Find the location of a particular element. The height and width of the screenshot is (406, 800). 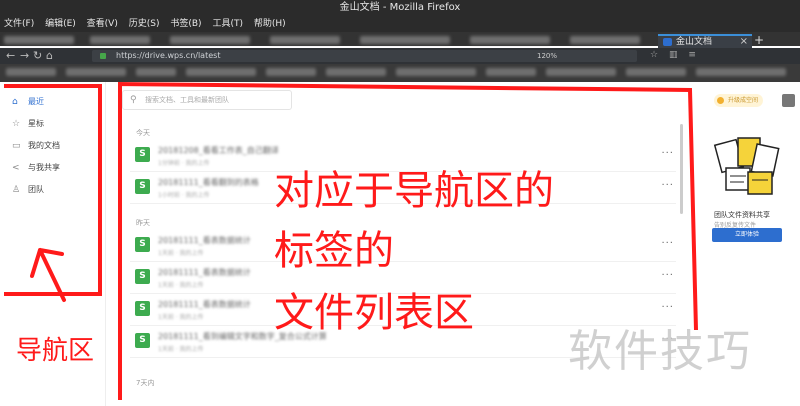

nav-area-outline is located at coordinates (53, 190).